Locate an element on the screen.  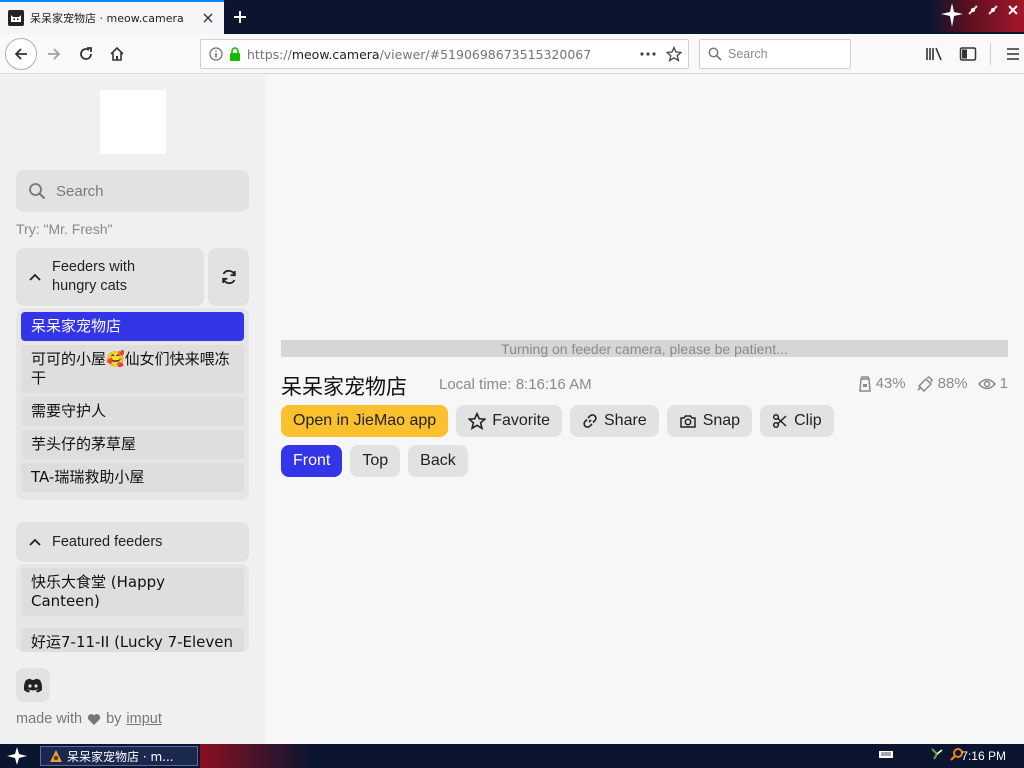
discord-button is located at coordinates (33, 685).